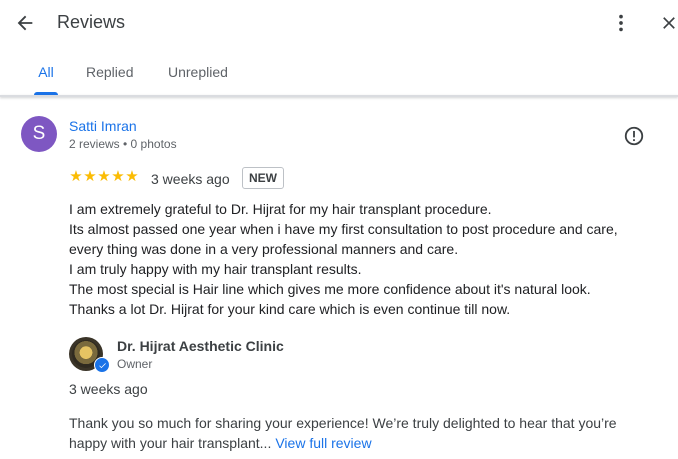 This screenshot has height=459, width=678. Describe the element at coordinates (263, 178) in the screenshot. I see `new-badge: NEW` at that location.